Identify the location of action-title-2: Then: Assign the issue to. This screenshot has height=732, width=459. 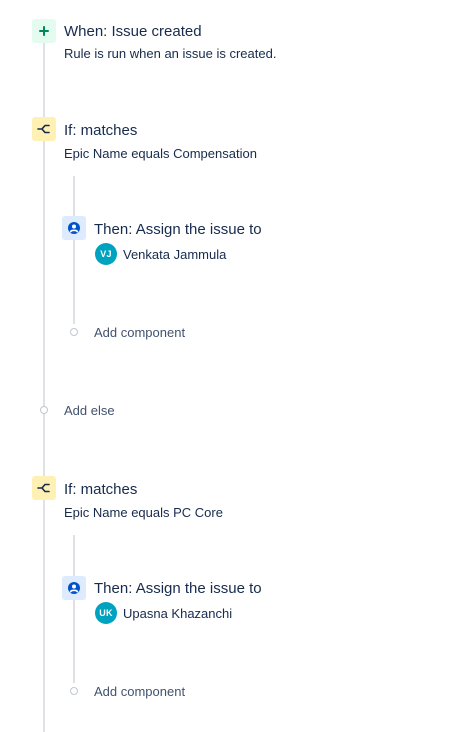
(178, 589).